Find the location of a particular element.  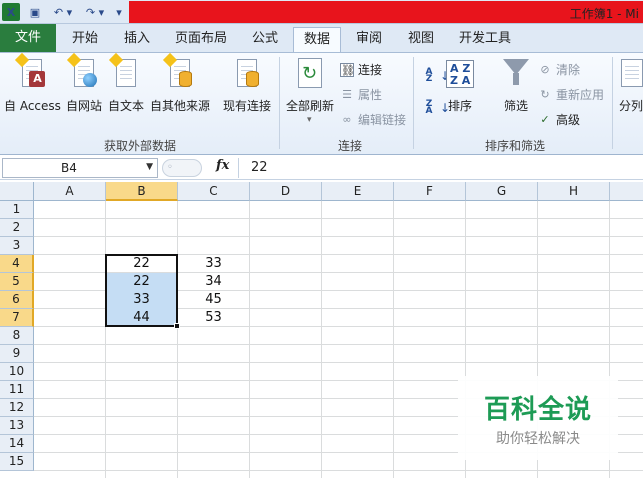

link-icon: ∞ is located at coordinates (347, 119).